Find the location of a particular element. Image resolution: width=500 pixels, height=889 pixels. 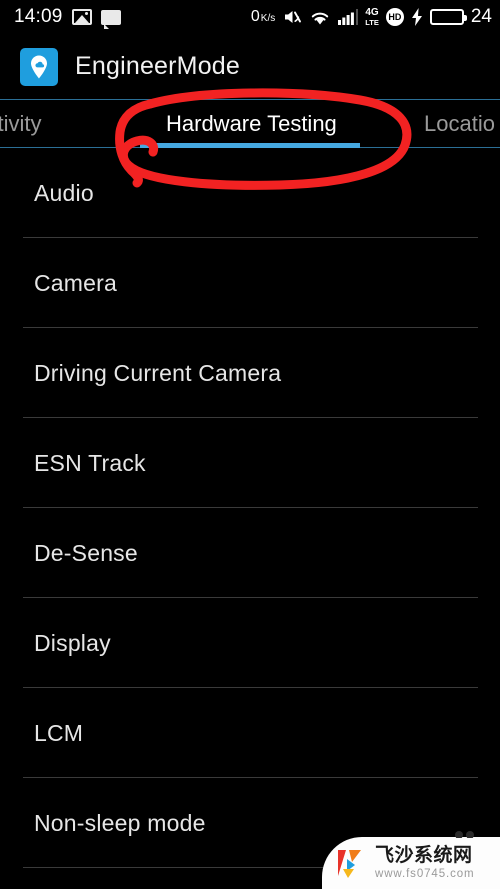

list-item-label: Audio is located at coordinates (64, 192).